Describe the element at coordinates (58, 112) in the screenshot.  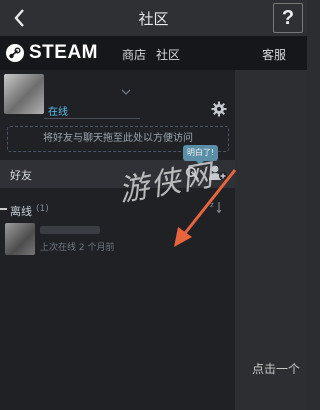
I see `online-status: 在线` at that location.